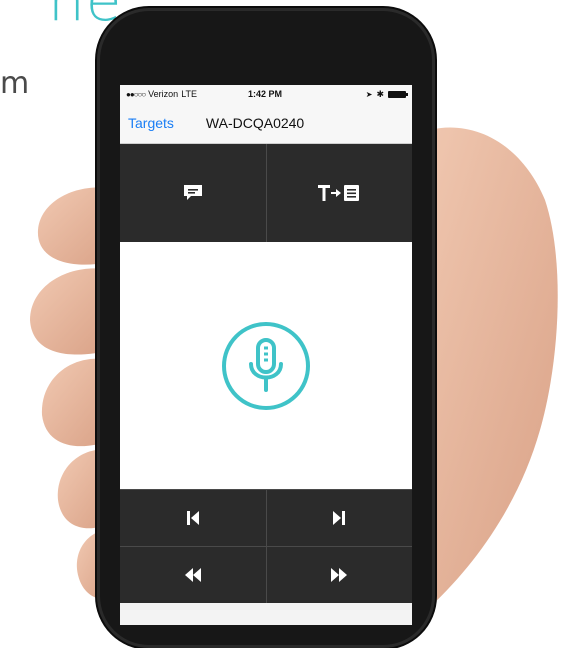  Describe the element at coordinates (380, 93) in the screenshot. I see `bluetooth-icon: ✱` at that location.